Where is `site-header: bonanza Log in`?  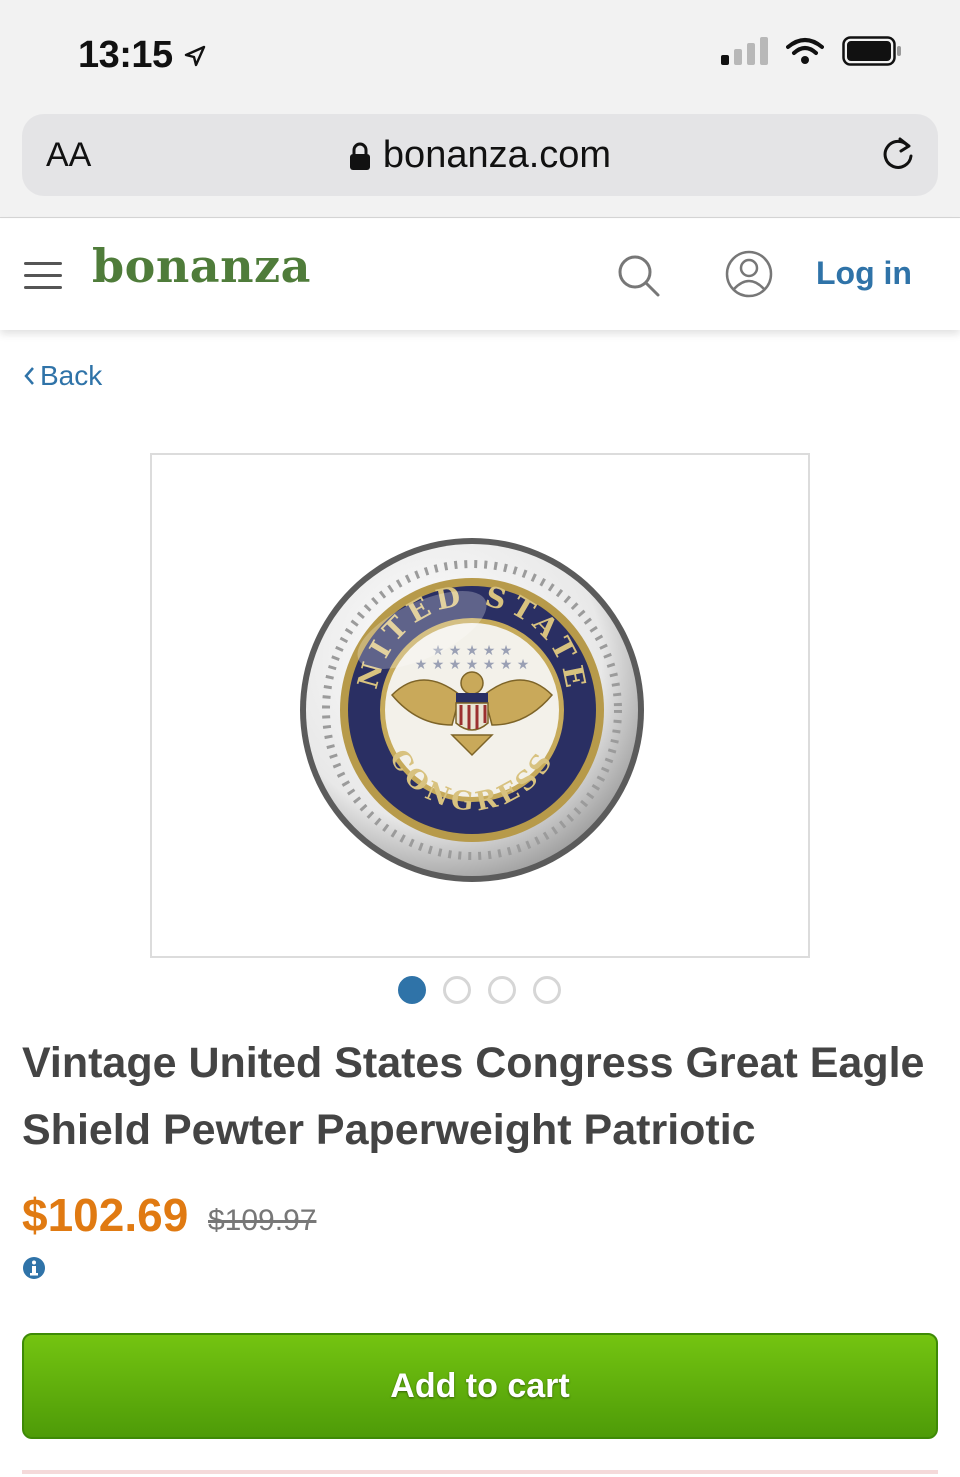
site-header: bonanza Log in is located at coordinates (480, 274).